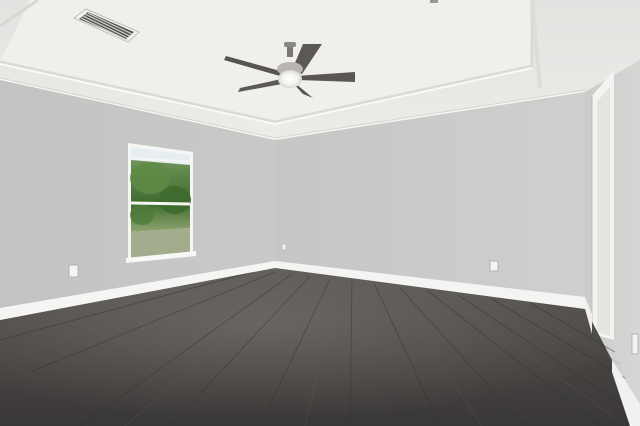  What do you see at coordinates (602, 205) in the screenshot?
I see `door-frame-icon` at bounding box center [602, 205].